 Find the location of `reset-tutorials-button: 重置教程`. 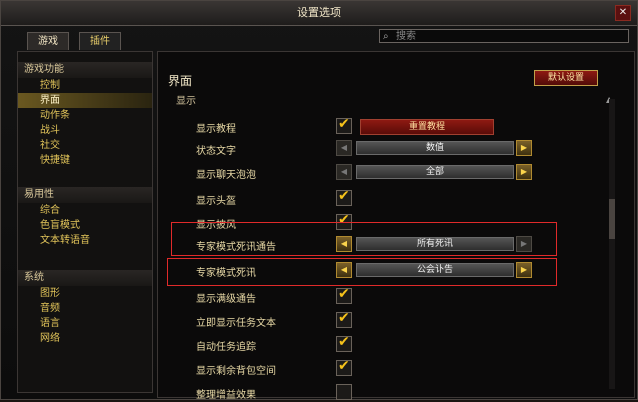

reset-tutorials-button: 重置教程 is located at coordinates (427, 127).